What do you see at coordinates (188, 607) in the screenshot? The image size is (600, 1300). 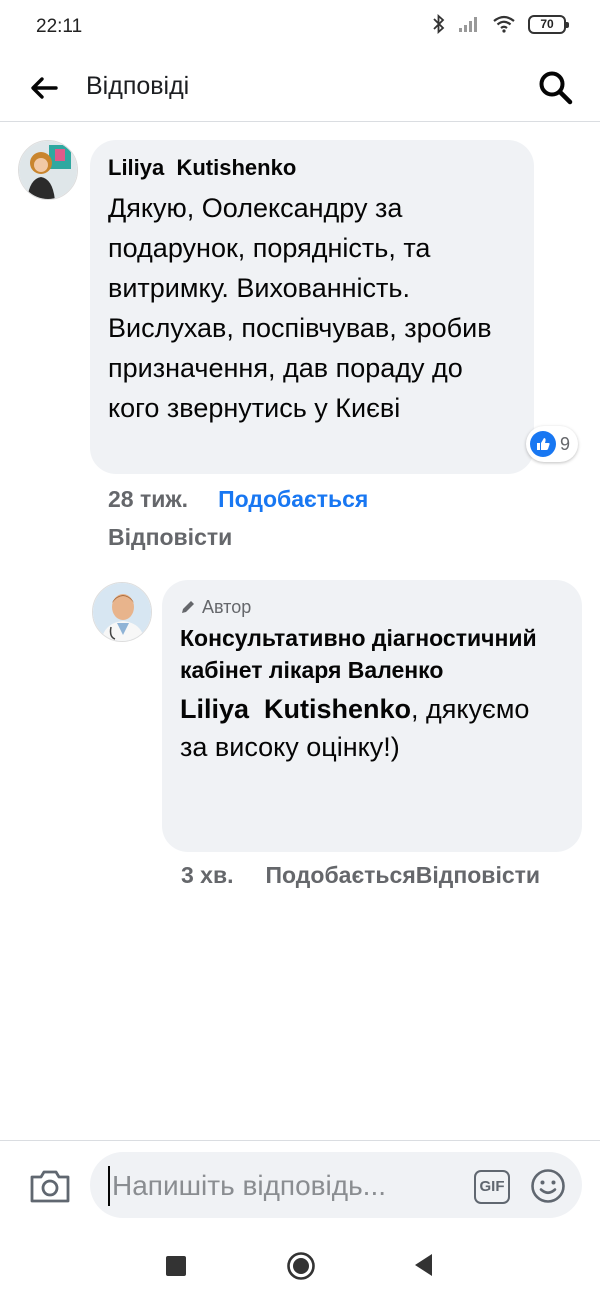 I see `pencil-icon` at bounding box center [188, 607].